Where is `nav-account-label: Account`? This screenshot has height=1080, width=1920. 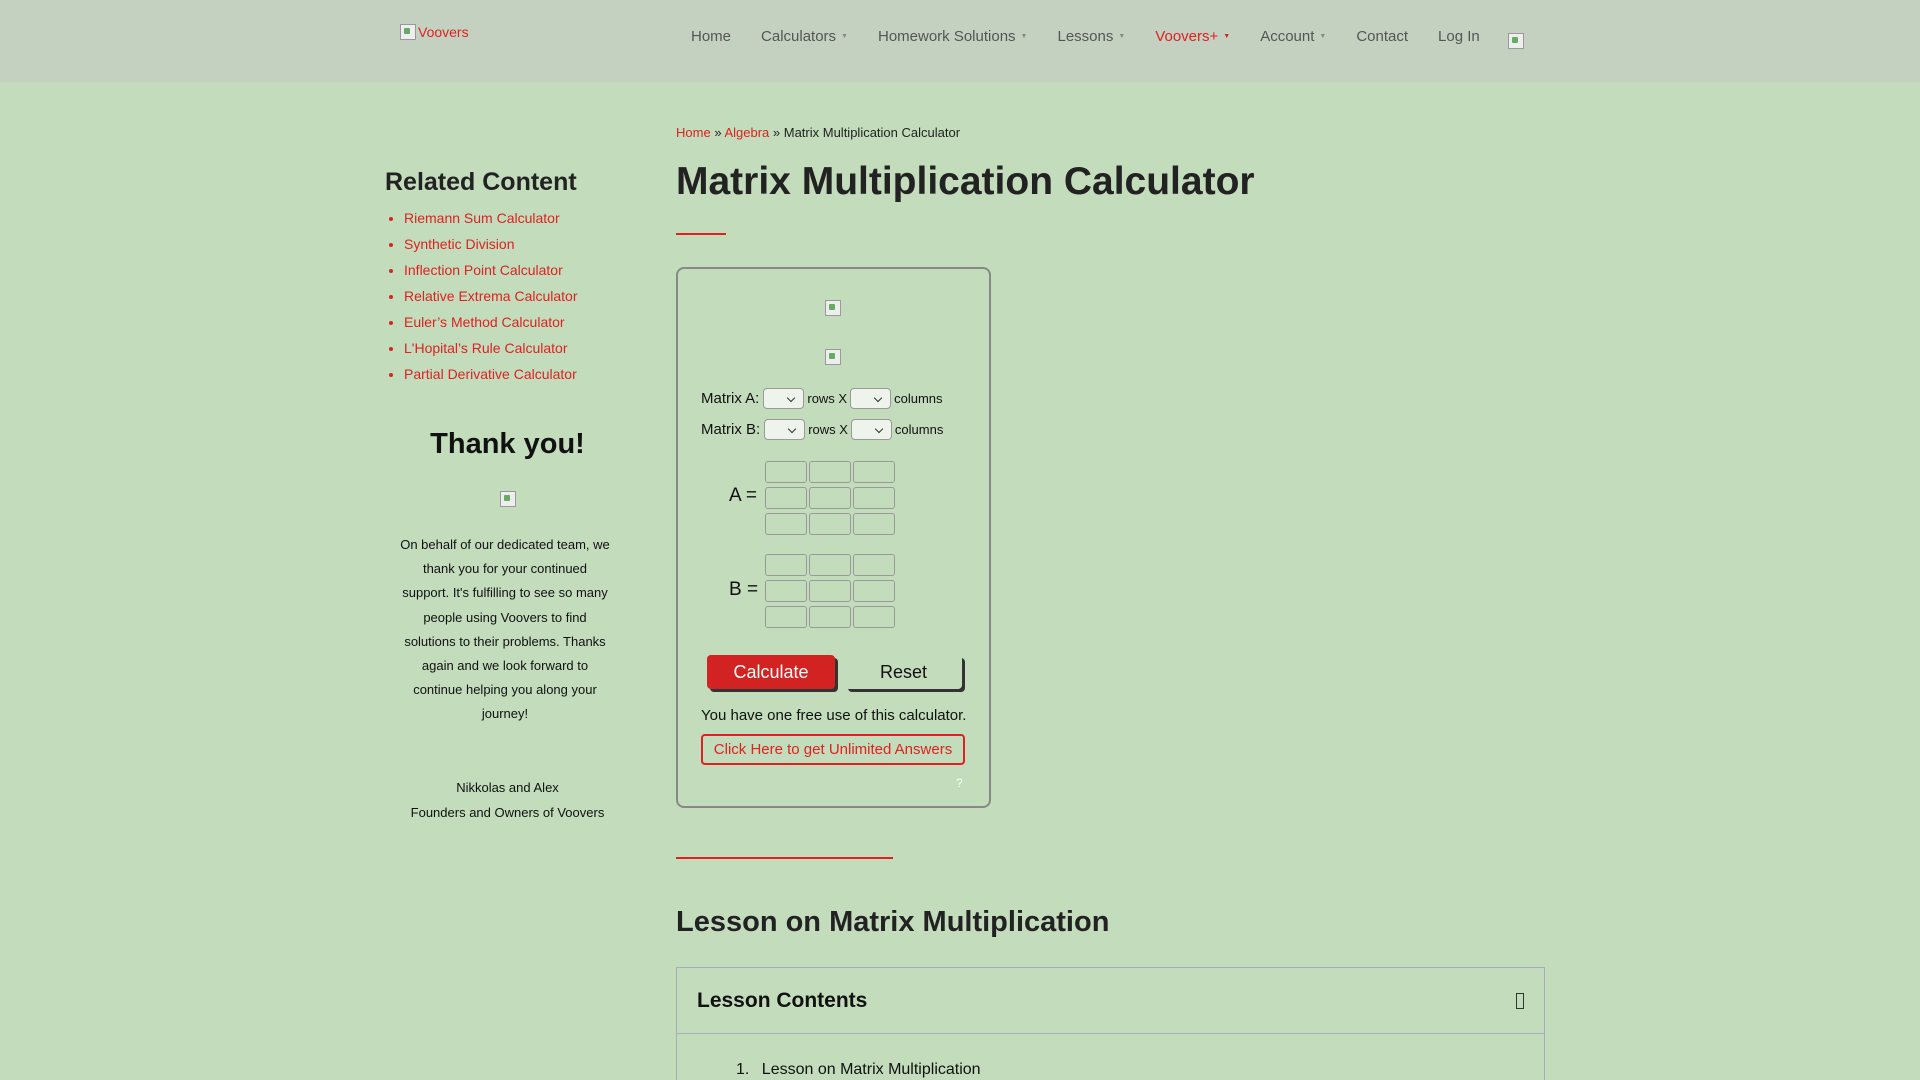
nav-account-label: Account is located at coordinates (1287, 36).